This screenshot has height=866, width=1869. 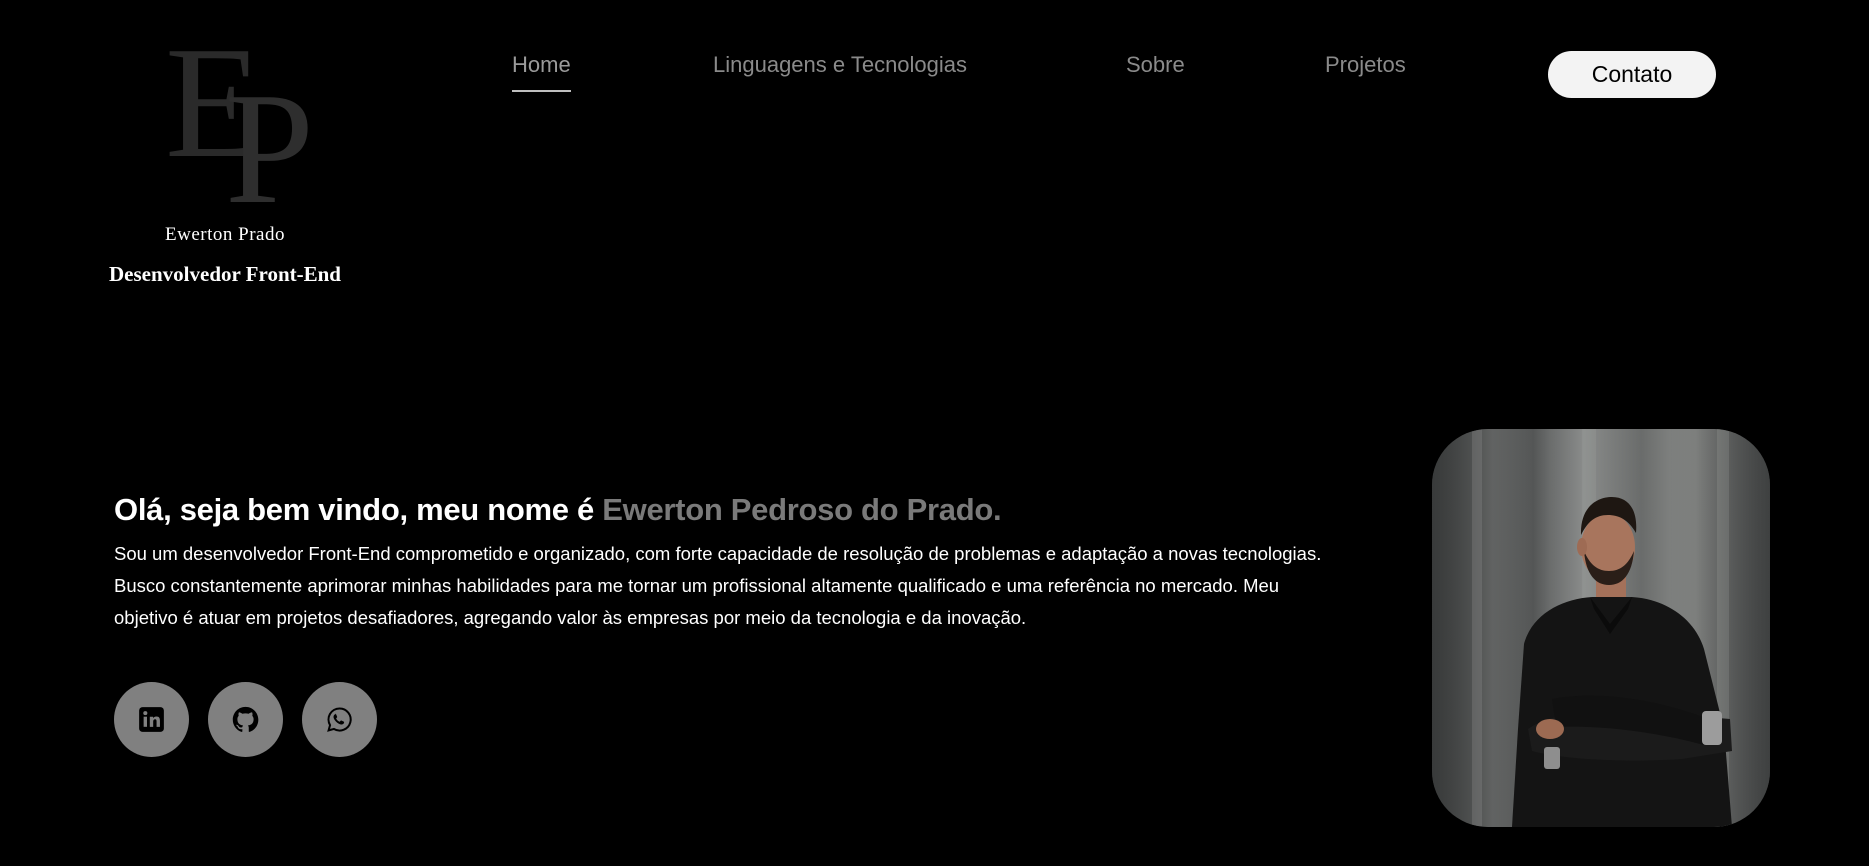 I want to click on monogram-letter-p: P, so click(x=269, y=148).